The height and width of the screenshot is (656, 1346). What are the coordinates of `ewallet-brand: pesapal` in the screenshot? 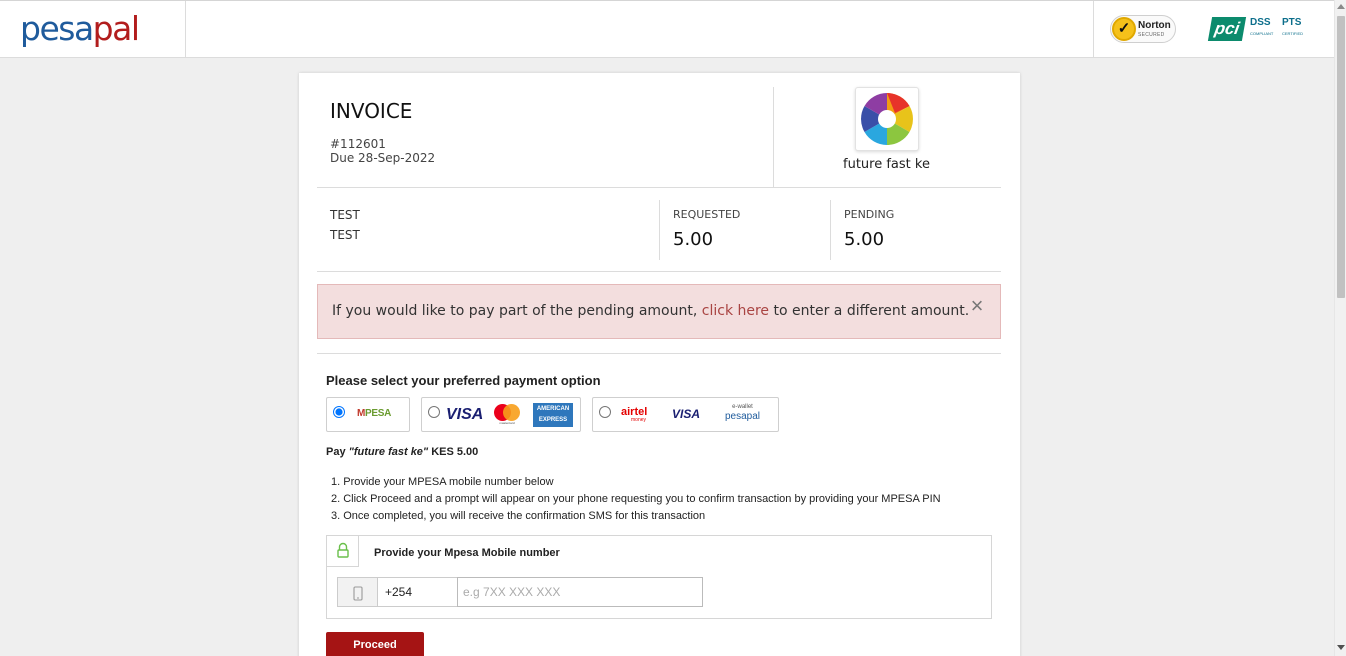 It's located at (743, 416).